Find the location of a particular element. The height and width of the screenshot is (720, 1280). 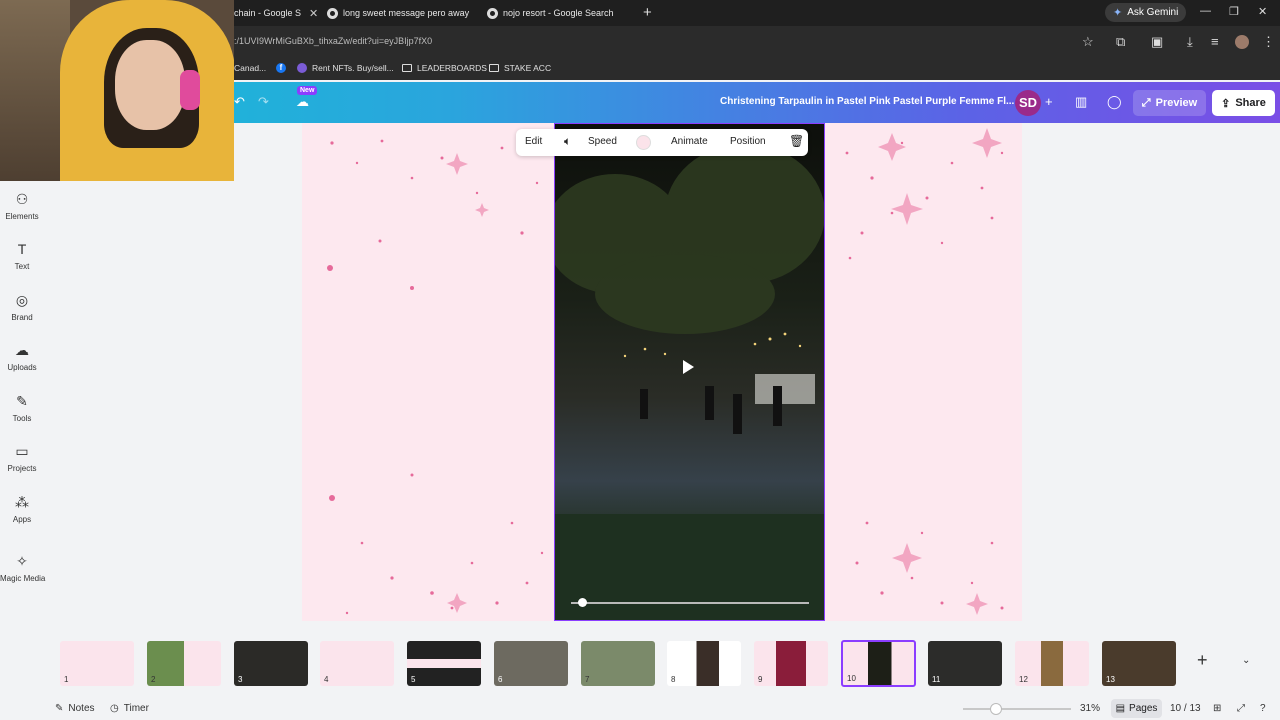

help-icon: ? is located at coordinates (1263, 708).